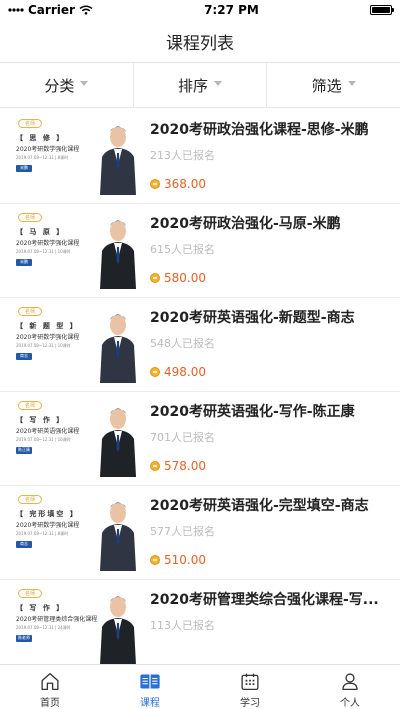 Image resolution: width=400 pixels, height=709 pixels. I want to click on filter-sort-label: 排序, so click(193, 85).